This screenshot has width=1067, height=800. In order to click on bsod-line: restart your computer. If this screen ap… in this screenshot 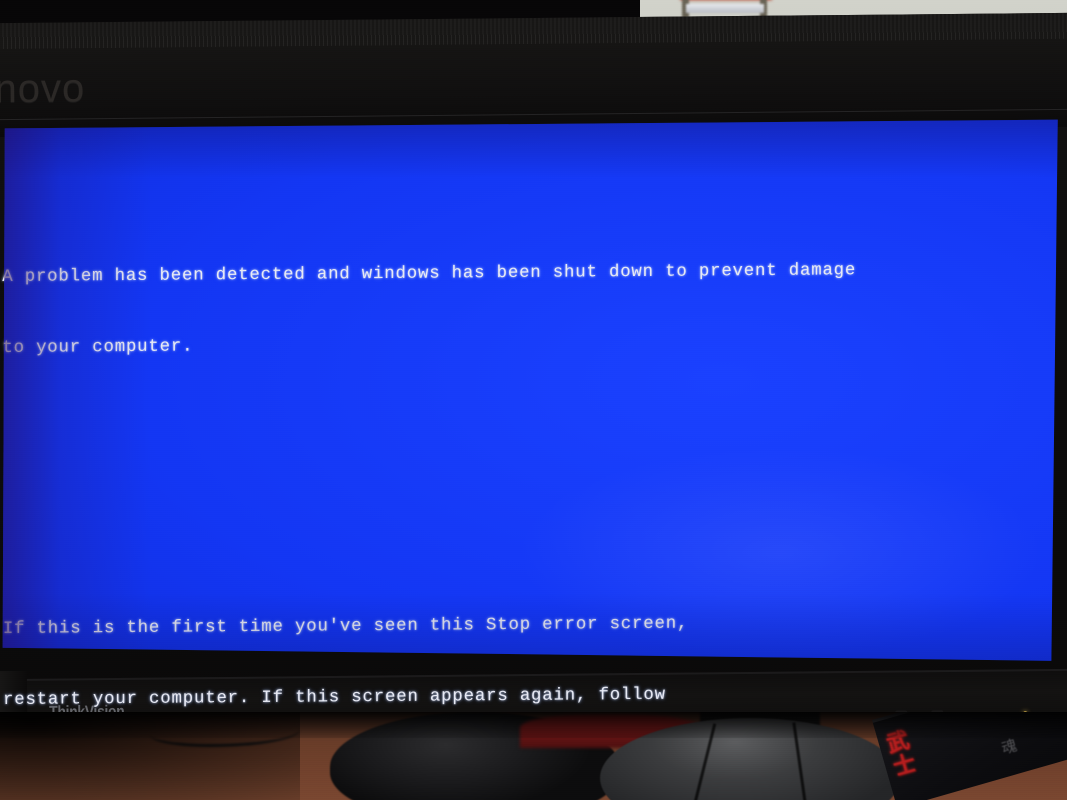, I will do `click(334, 698)`.